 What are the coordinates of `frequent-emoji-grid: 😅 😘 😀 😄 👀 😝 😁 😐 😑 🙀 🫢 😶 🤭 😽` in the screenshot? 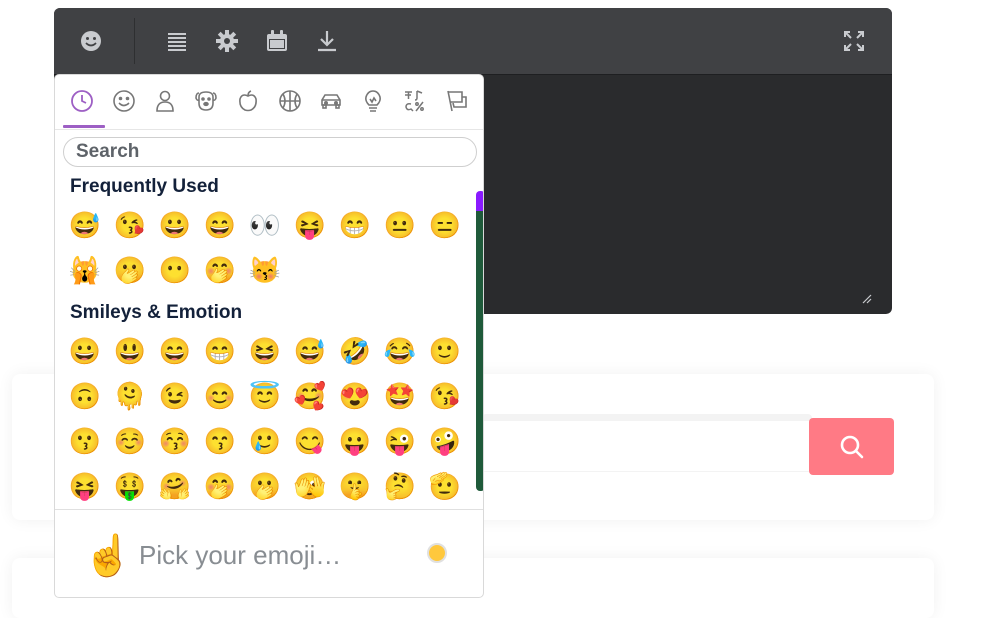 It's located at (268, 248).